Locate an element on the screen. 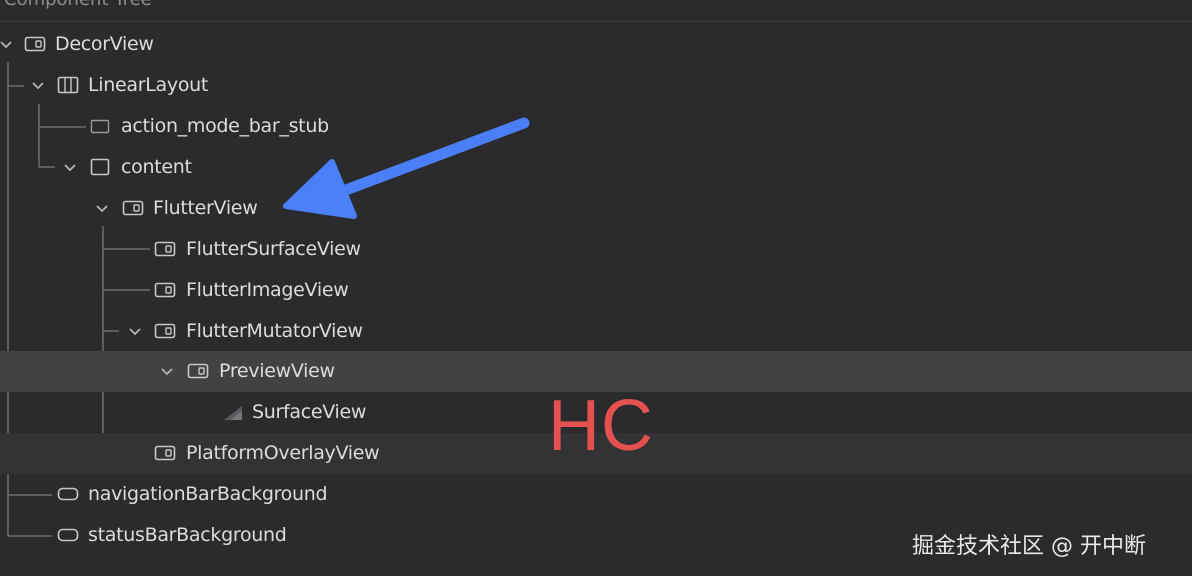 The image size is (1192, 576). tree-row-fluttermutatorview: FlutterMutatorView is located at coordinates (596, 331).